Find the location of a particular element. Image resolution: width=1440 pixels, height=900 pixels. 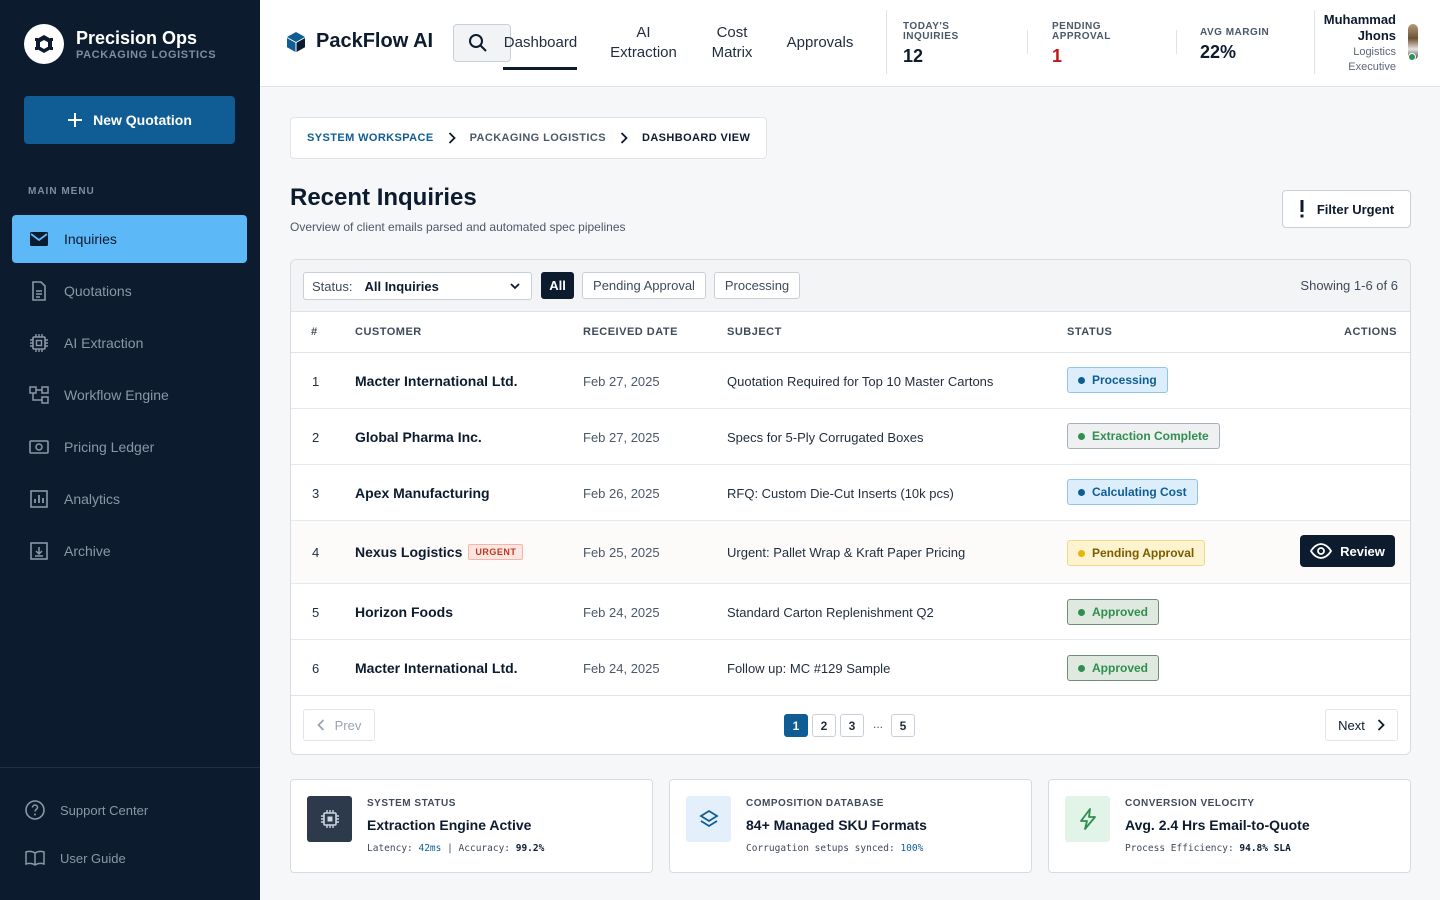

page-button-2: 2 is located at coordinates (824, 725).